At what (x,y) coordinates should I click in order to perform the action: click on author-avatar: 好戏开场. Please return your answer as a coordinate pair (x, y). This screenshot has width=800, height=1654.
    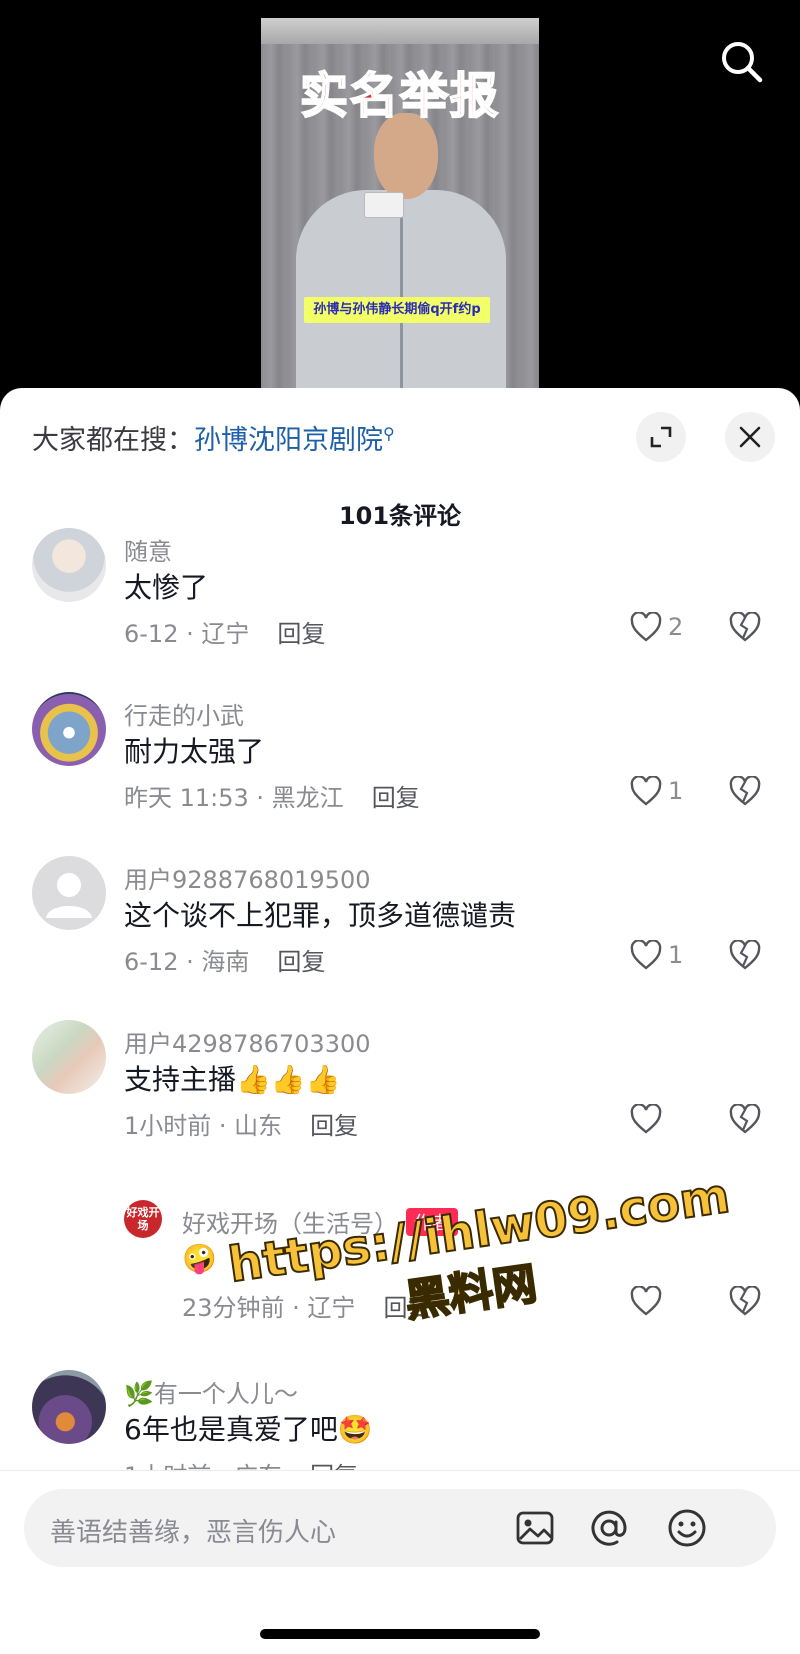
    Looking at the image, I should click on (143, 1219).